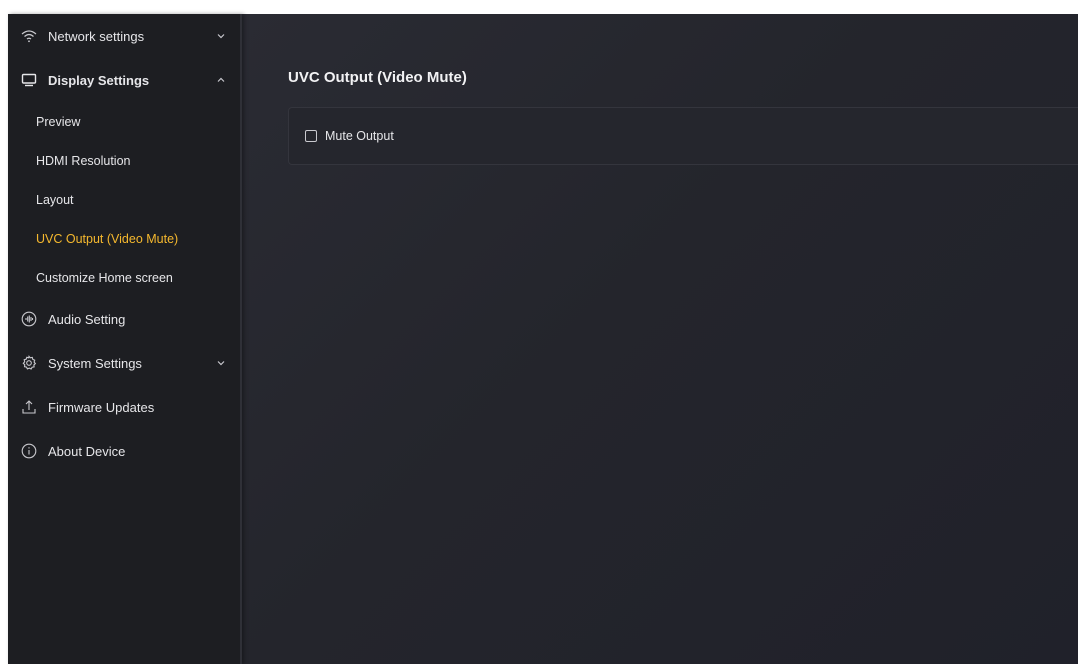  Describe the element at coordinates (29, 451) in the screenshot. I see `info-icon` at that location.